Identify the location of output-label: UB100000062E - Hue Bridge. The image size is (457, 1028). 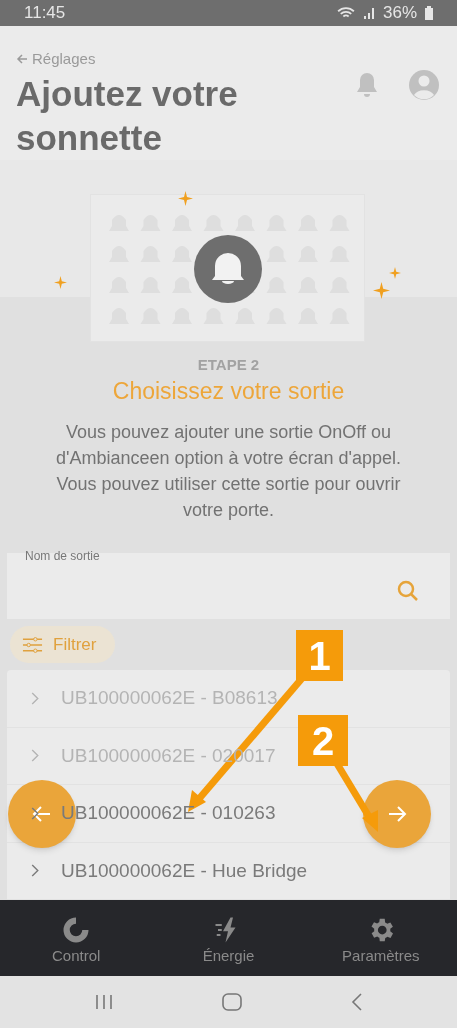
(184, 870).